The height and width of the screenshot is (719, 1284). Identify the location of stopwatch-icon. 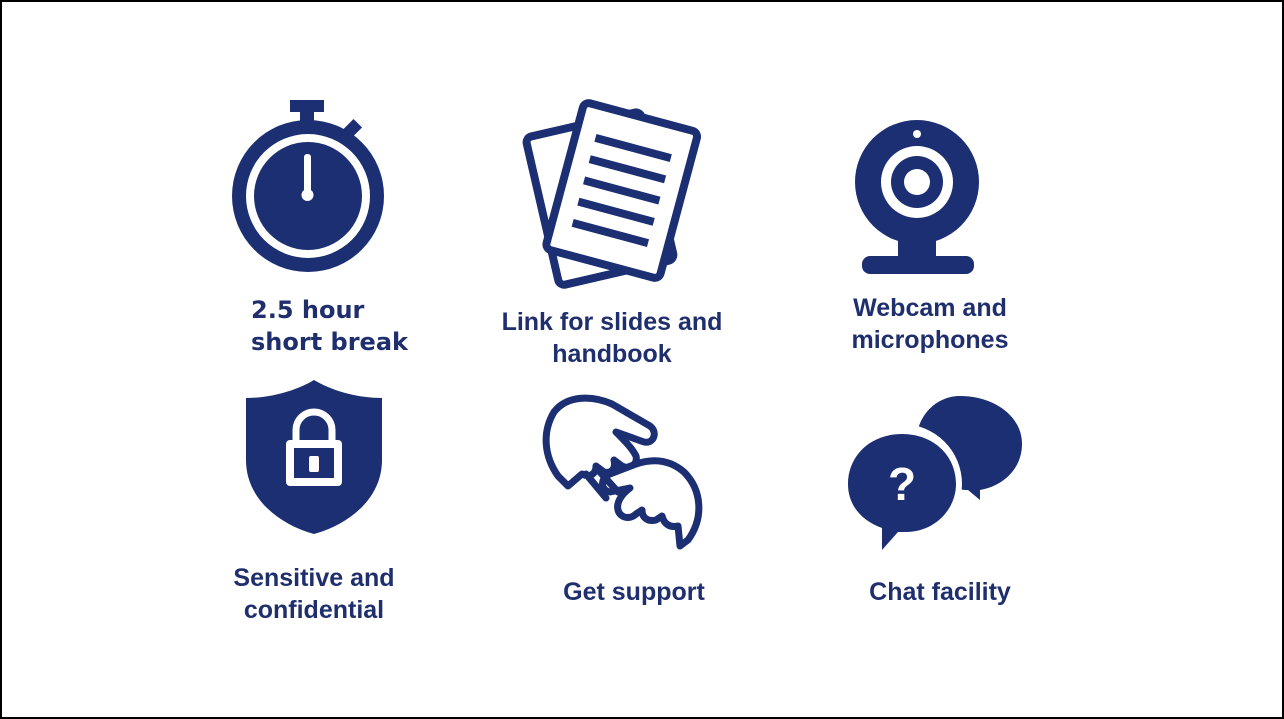
(310, 186).